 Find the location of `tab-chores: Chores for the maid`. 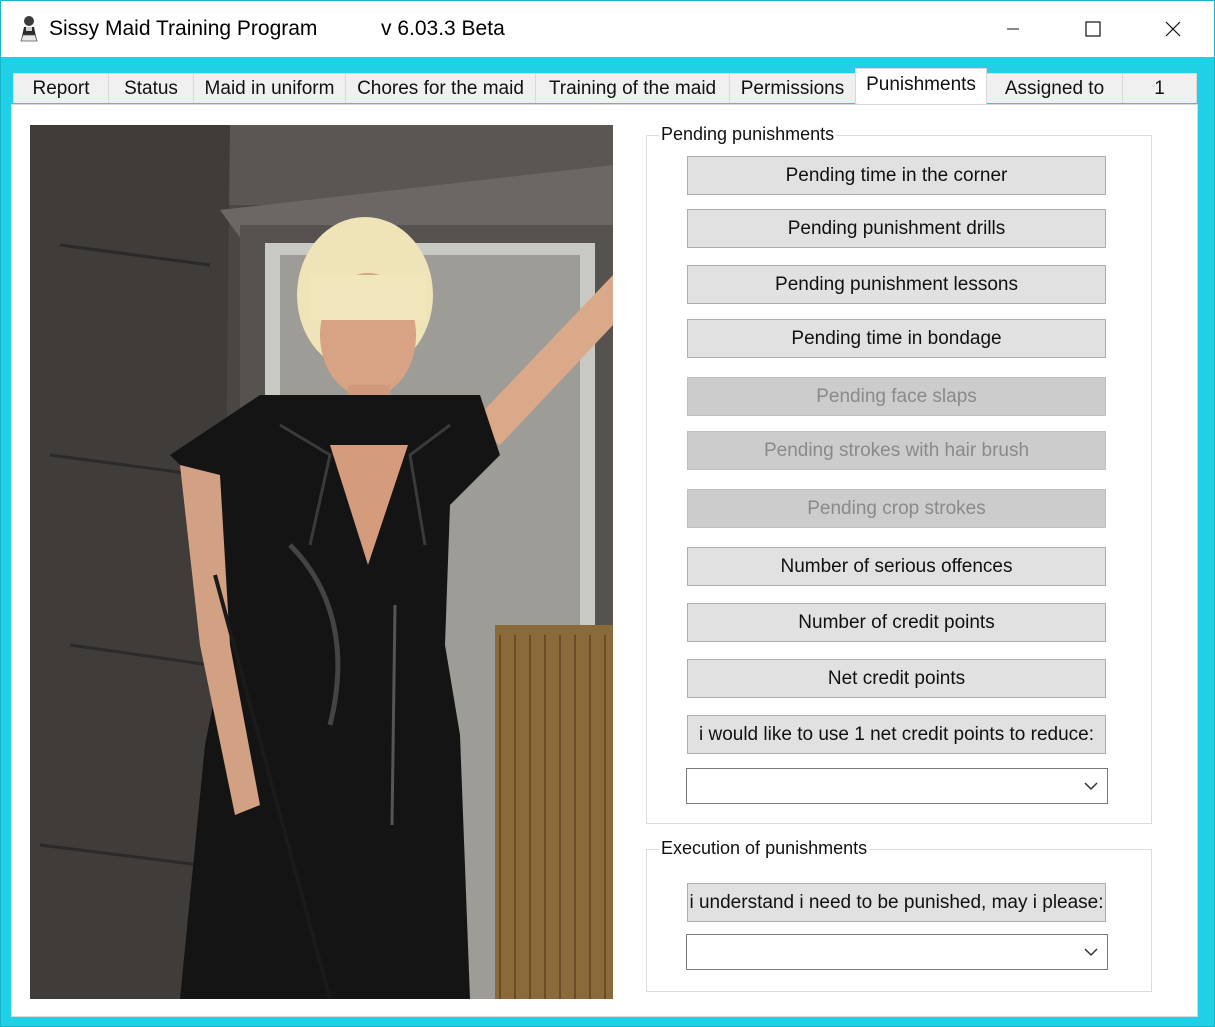

tab-chores: Chores for the maid is located at coordinates (440, 88).